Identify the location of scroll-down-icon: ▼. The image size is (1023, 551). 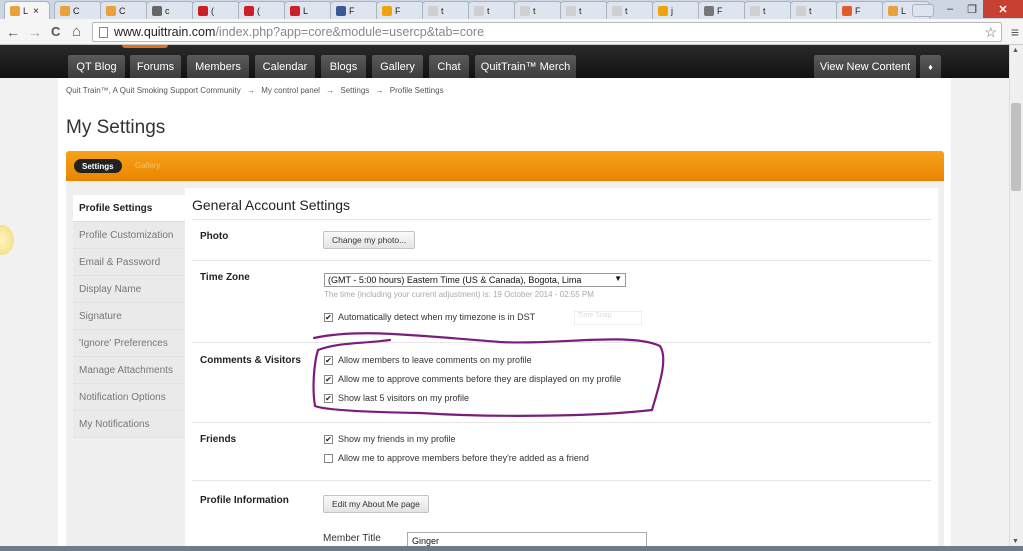
(1015, 541).